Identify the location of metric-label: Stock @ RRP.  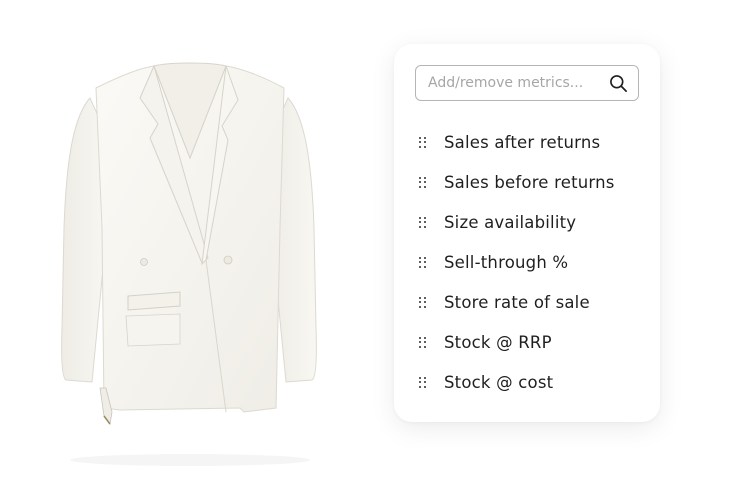
(498, 342).